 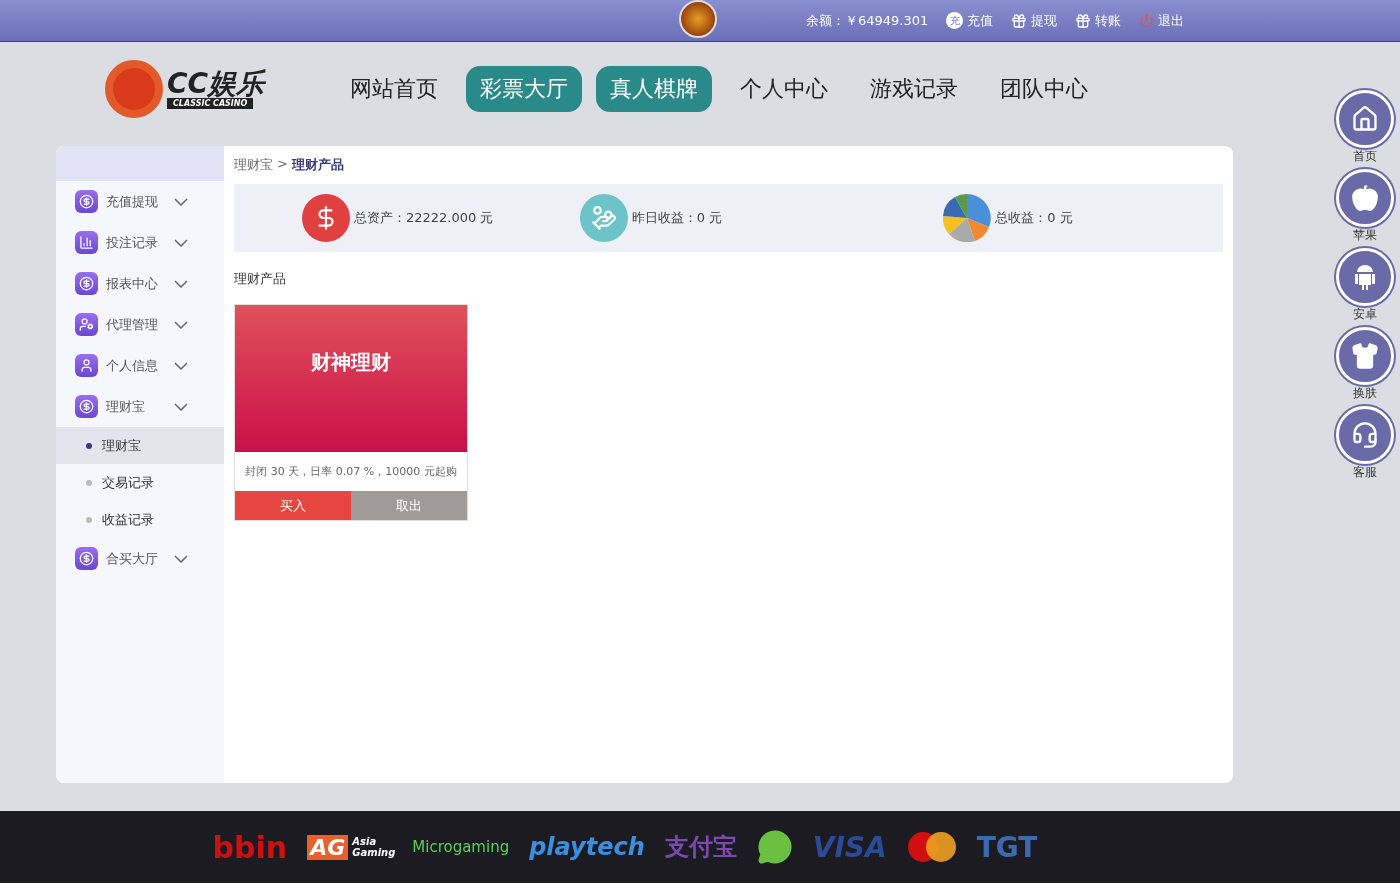 I want to click on nav-link: 真人棋牌, so click(x=654, y=89).